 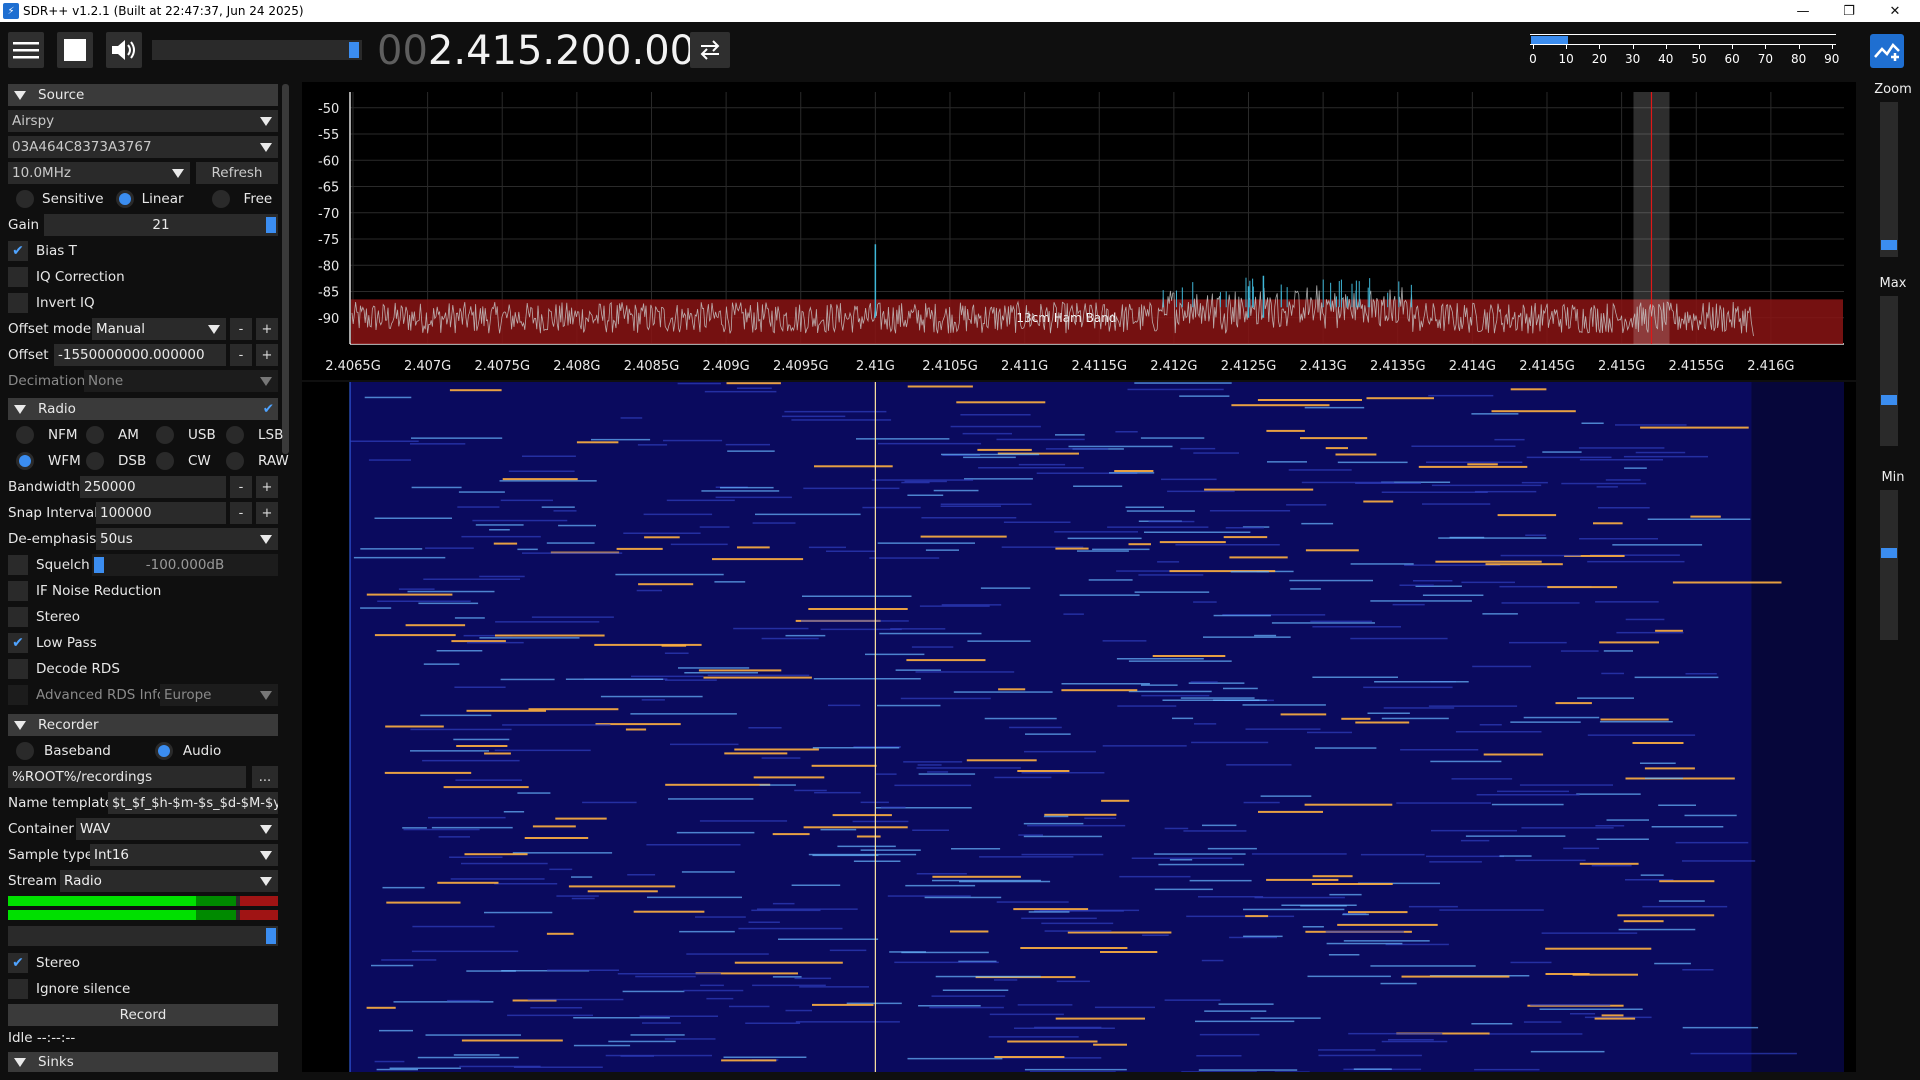 What do you see at coordinates (1889, 565) in the screenshot?
I see `min-slider` at bounding box center [1889, 565].